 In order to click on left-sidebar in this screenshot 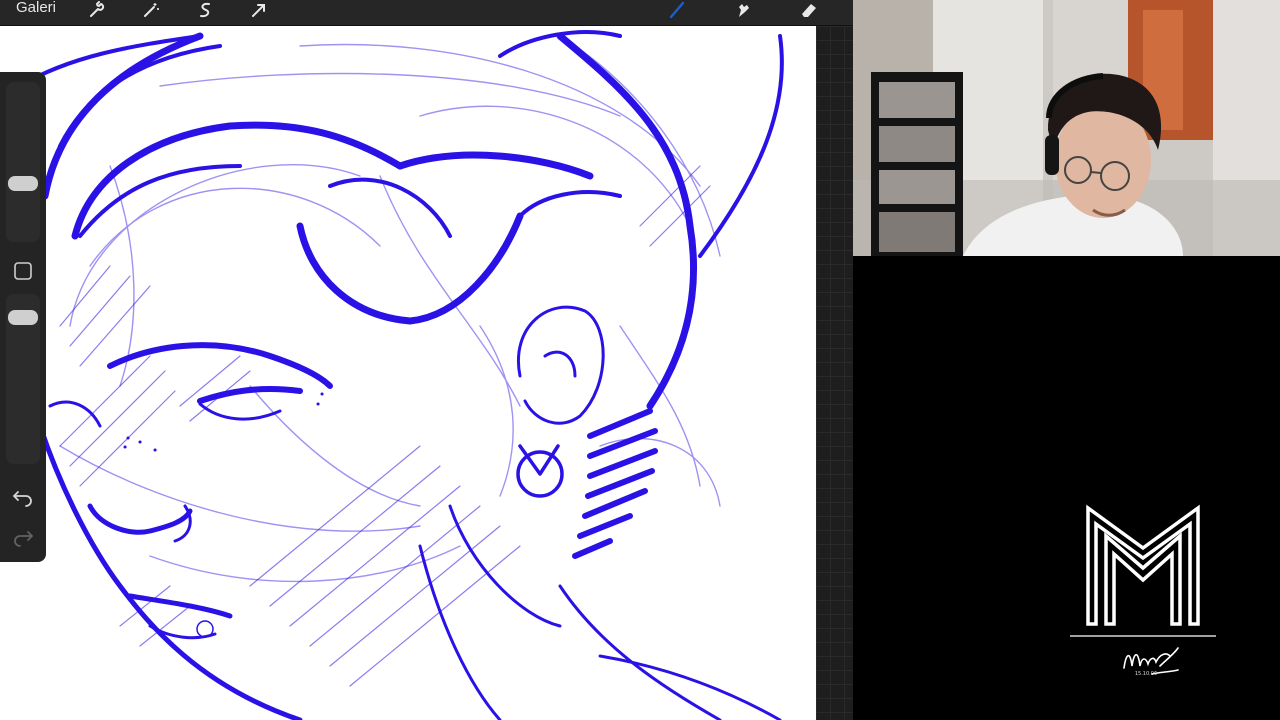, I will do `click(23, 317)`.